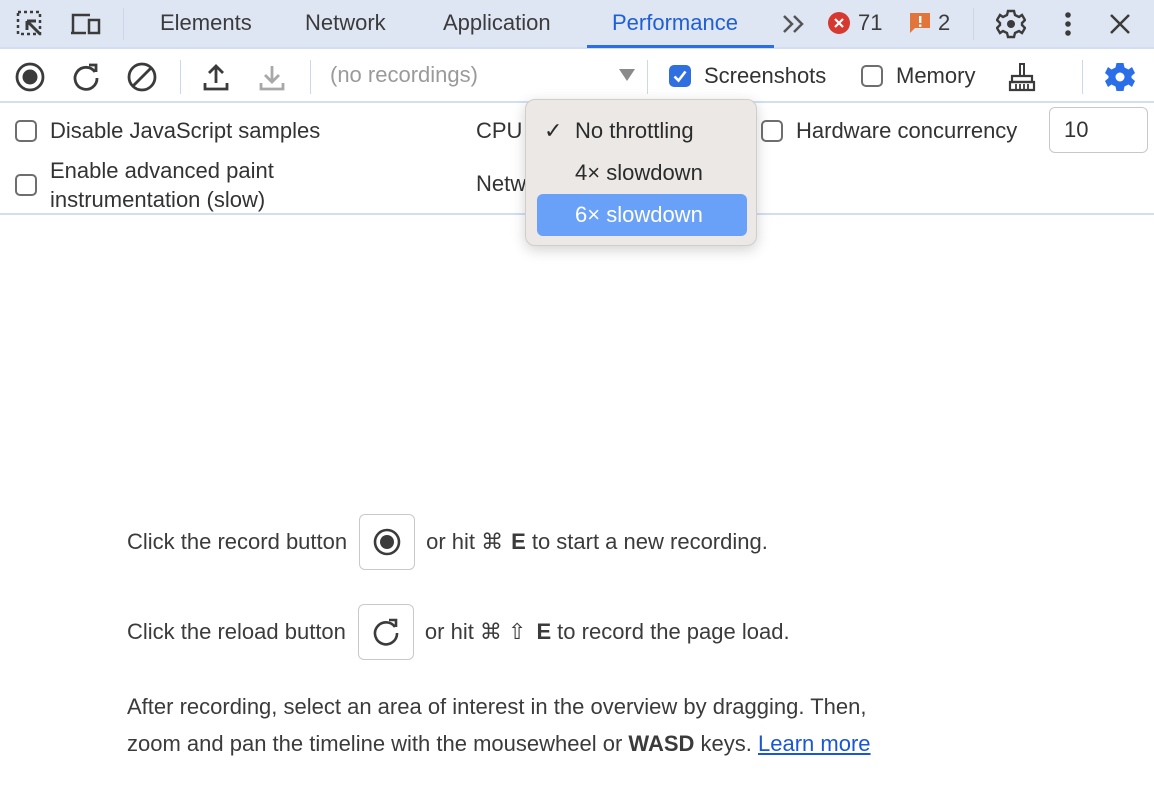  Describe the element at coordinates (772, 131) in the screenshot. I see `hardware-concurrency-checkbox` at that location.